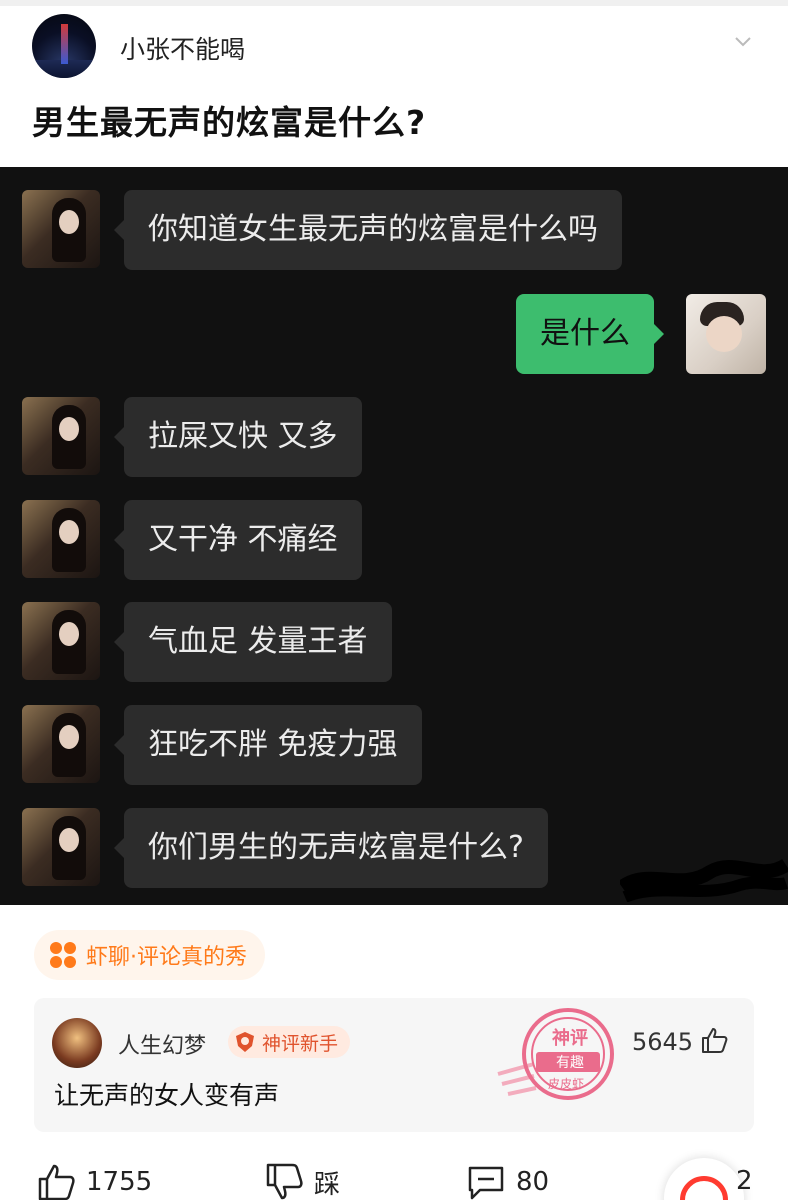 This screenshot has height=1200, width=788. Describe the element at coordinates (744, 1181) in the screenshot. I see `share-count-partial: 2` at that location.